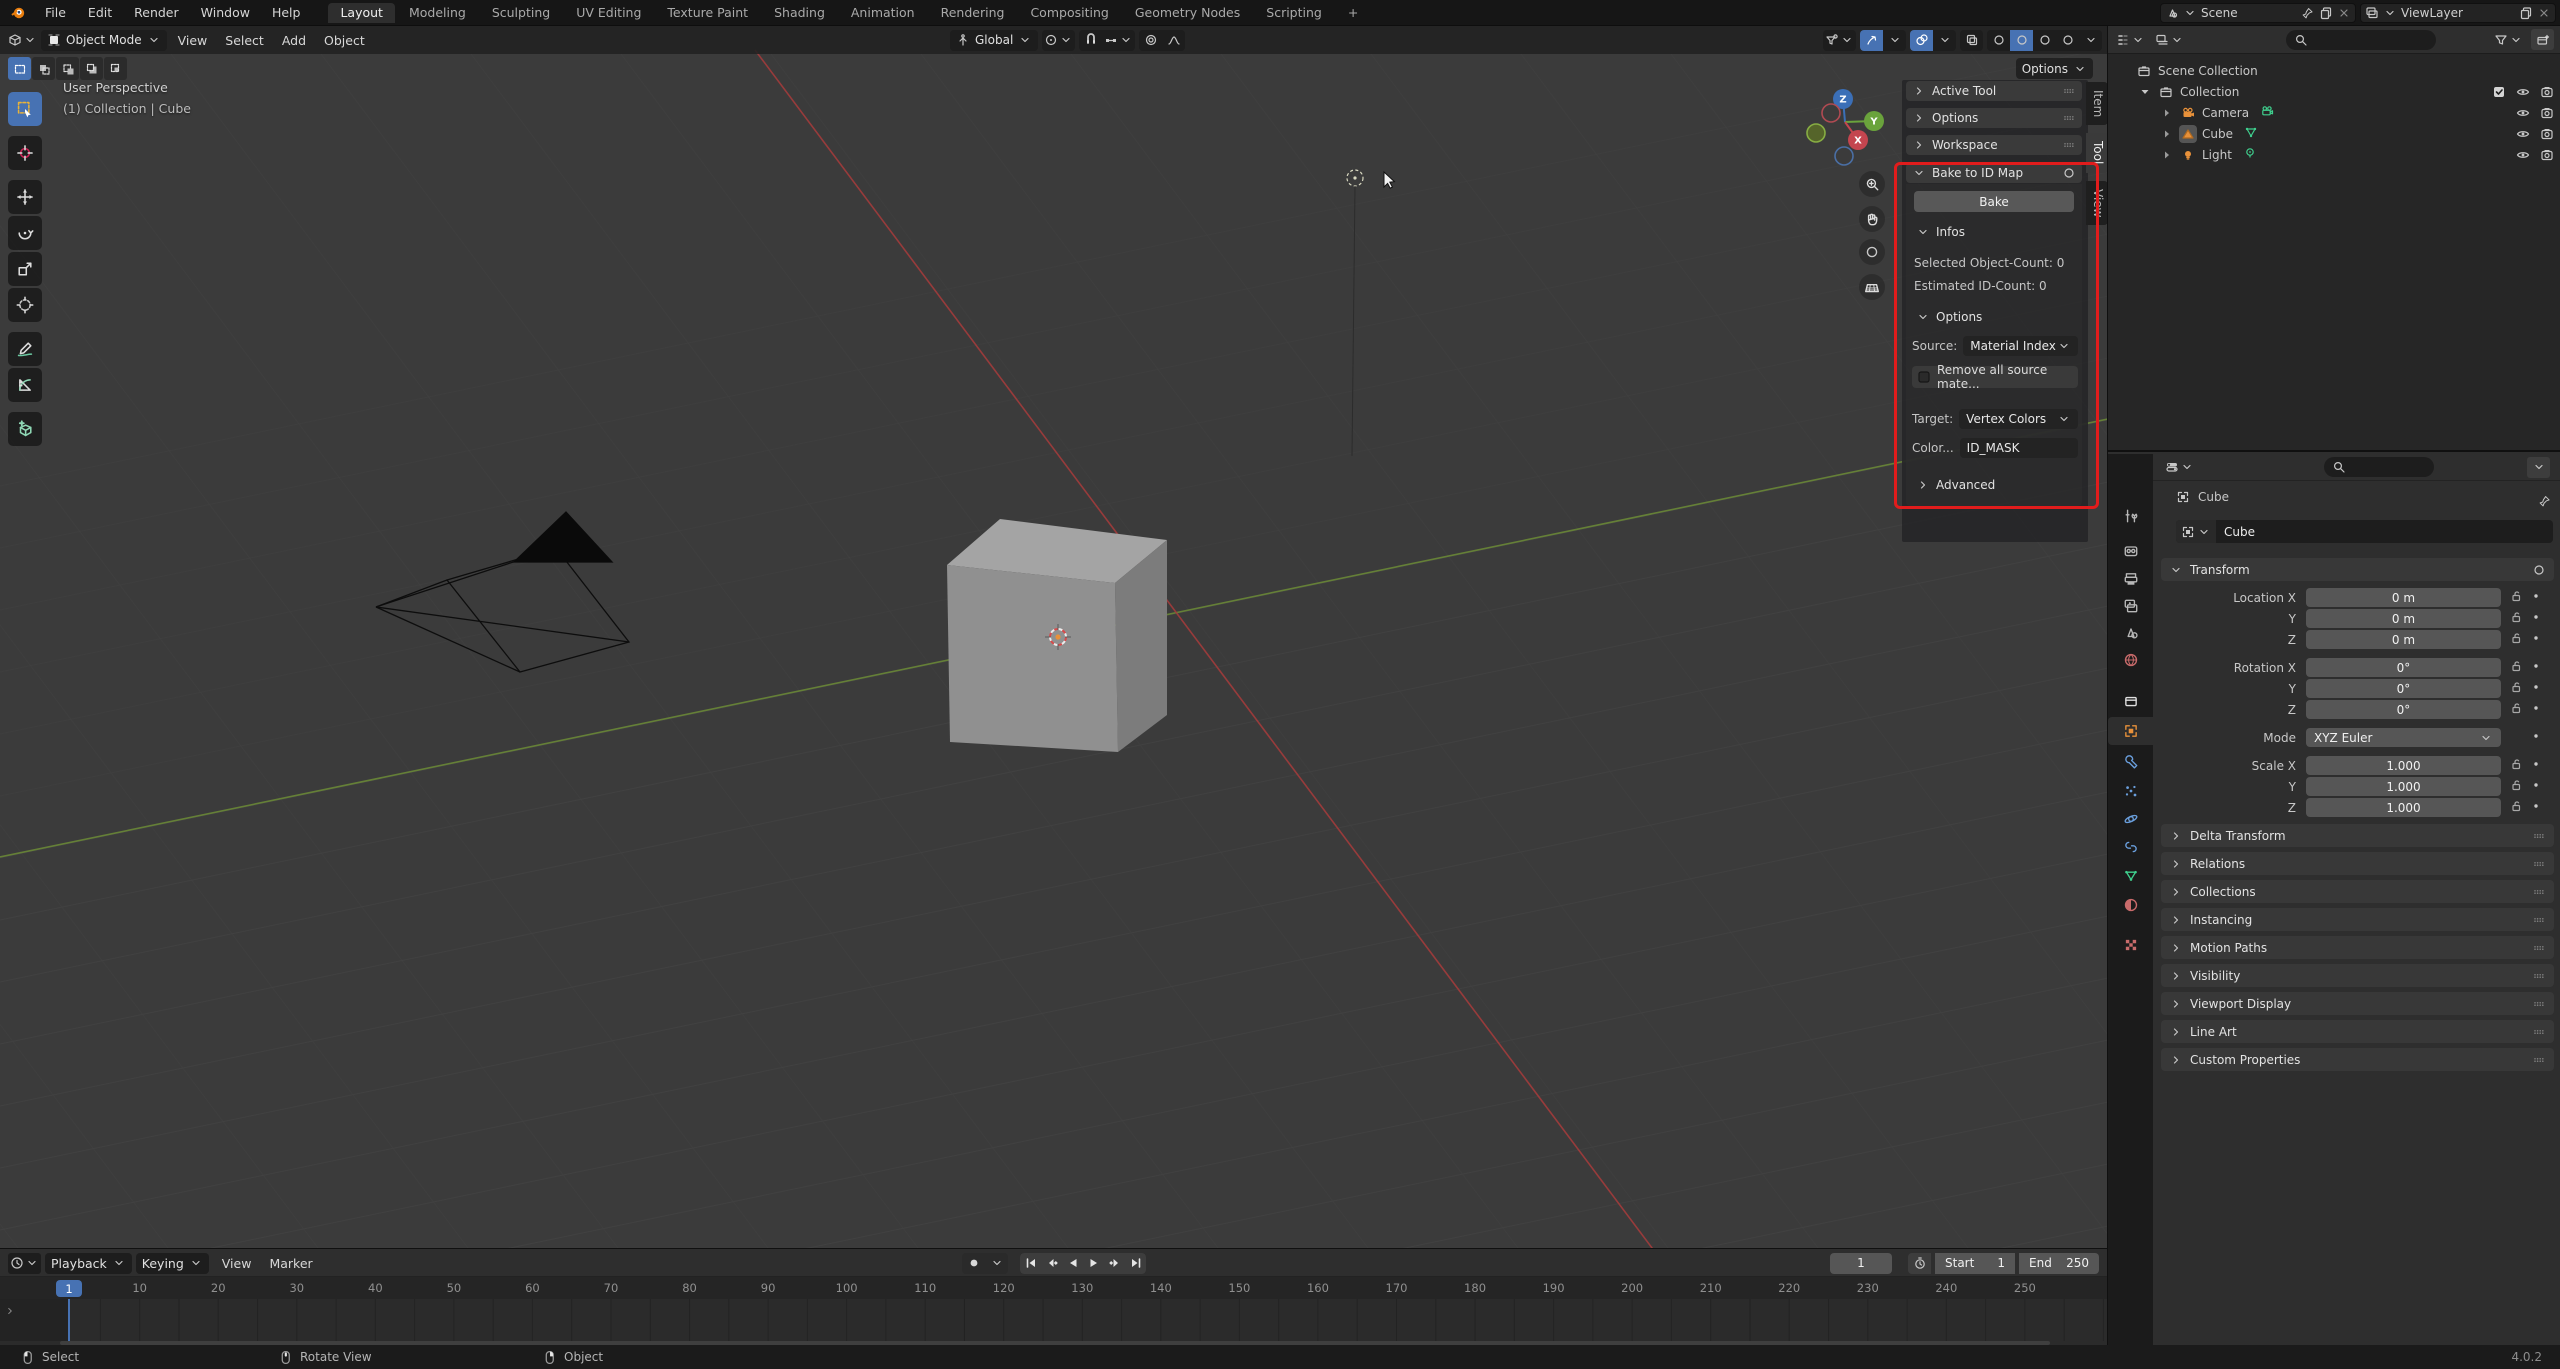 This screenshot has width=2560, height=1369. I want to click on panel-collections: Collections, so click(2357, 891).